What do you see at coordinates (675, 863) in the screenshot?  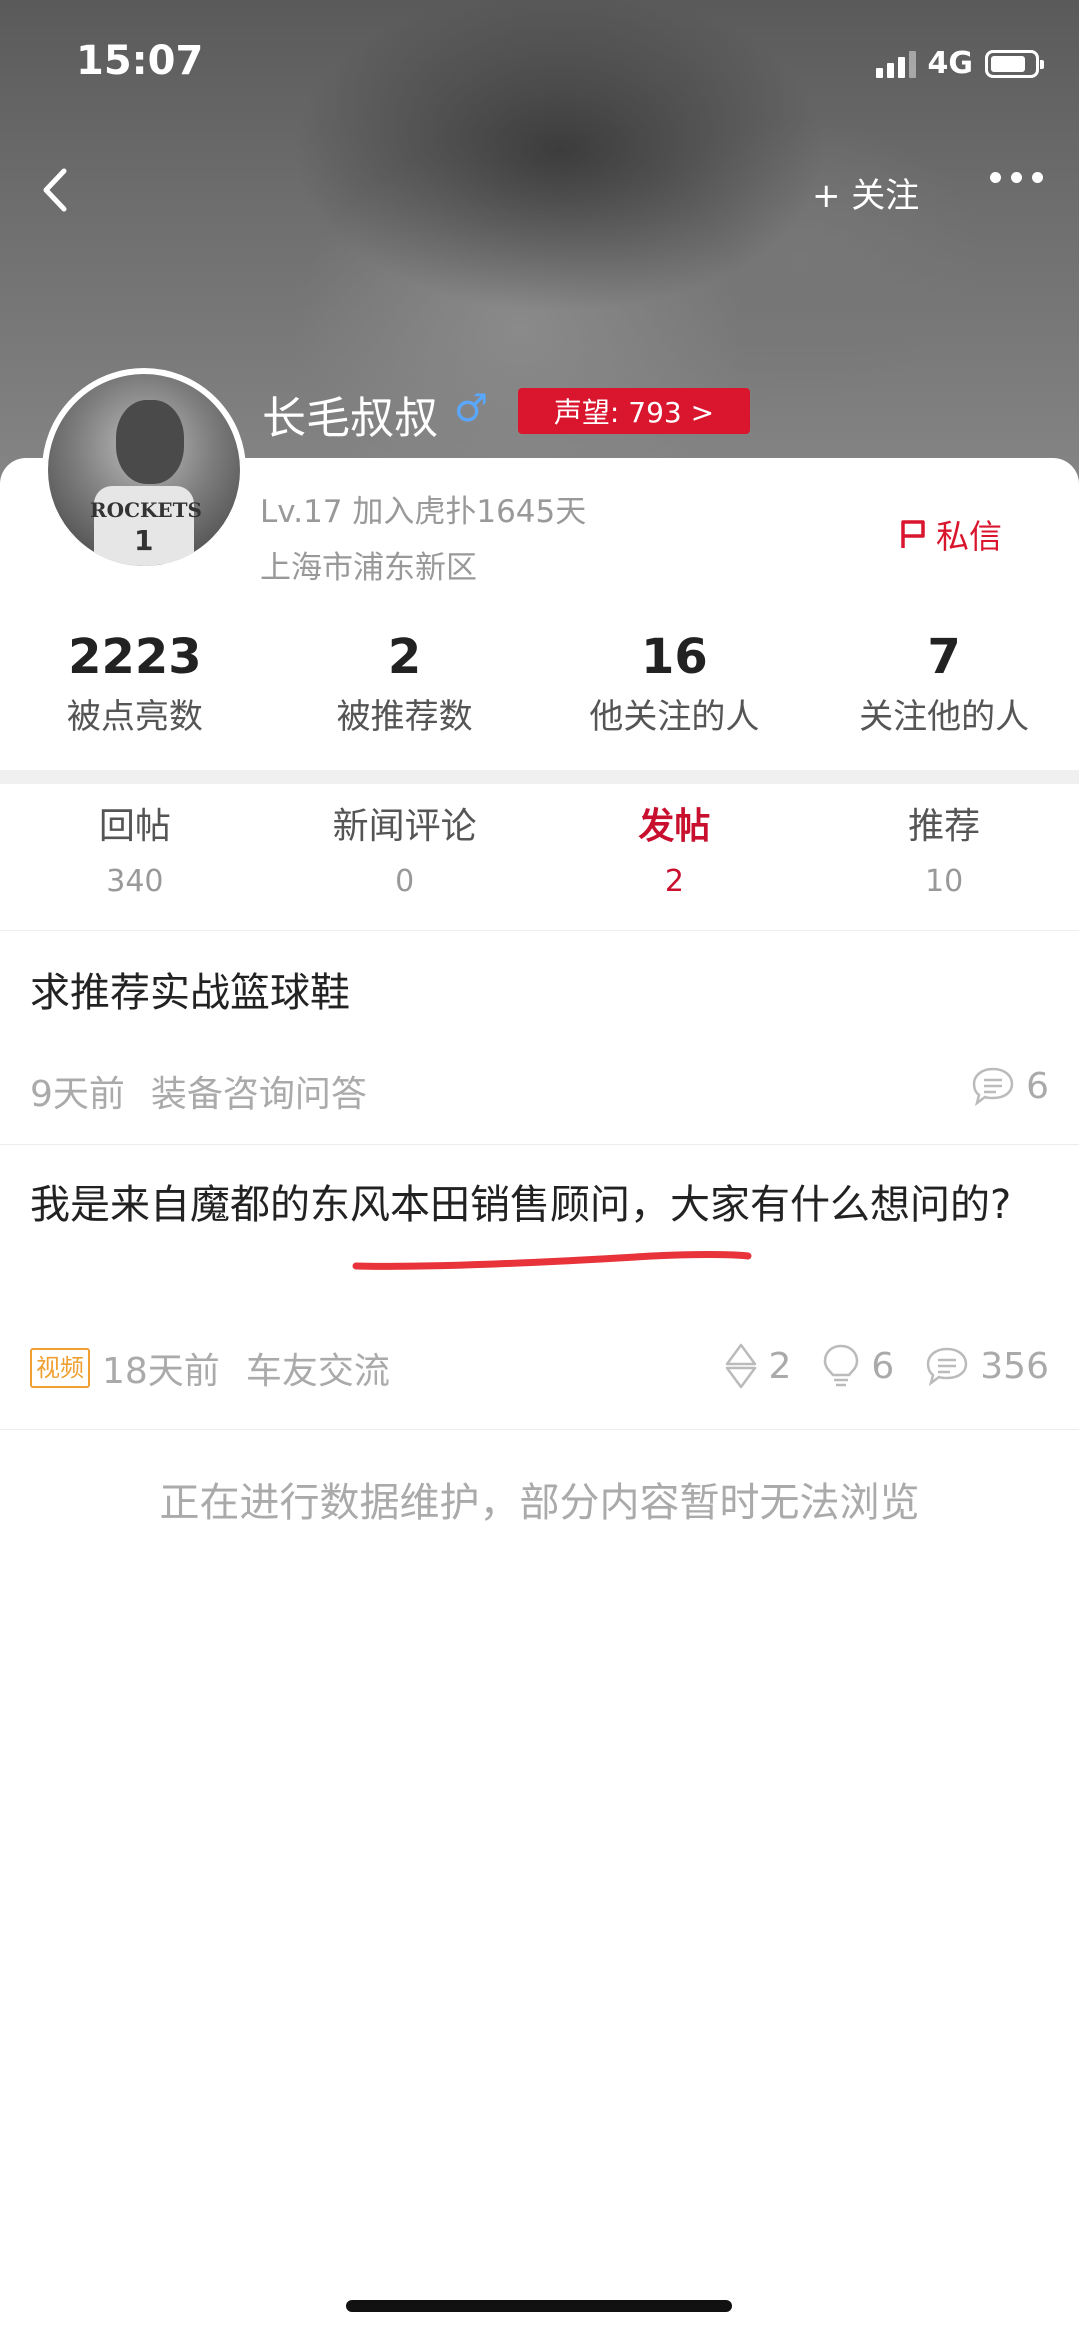 I see `tab-posts: 发帖 2` at bounding box center [675, 863].